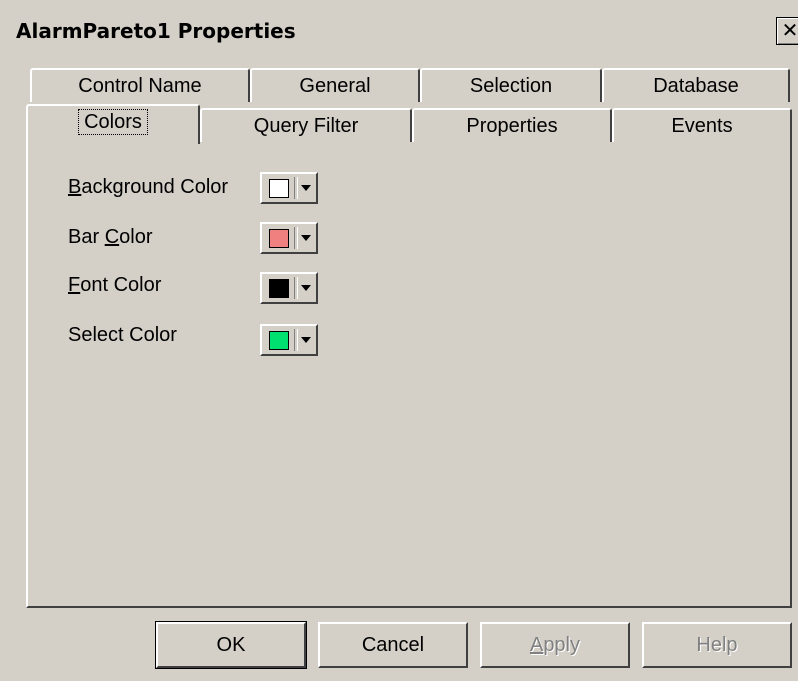 The height and width of the screenshot is (681, 798). I want to click on tab-label: Properties, so click(512, 126).